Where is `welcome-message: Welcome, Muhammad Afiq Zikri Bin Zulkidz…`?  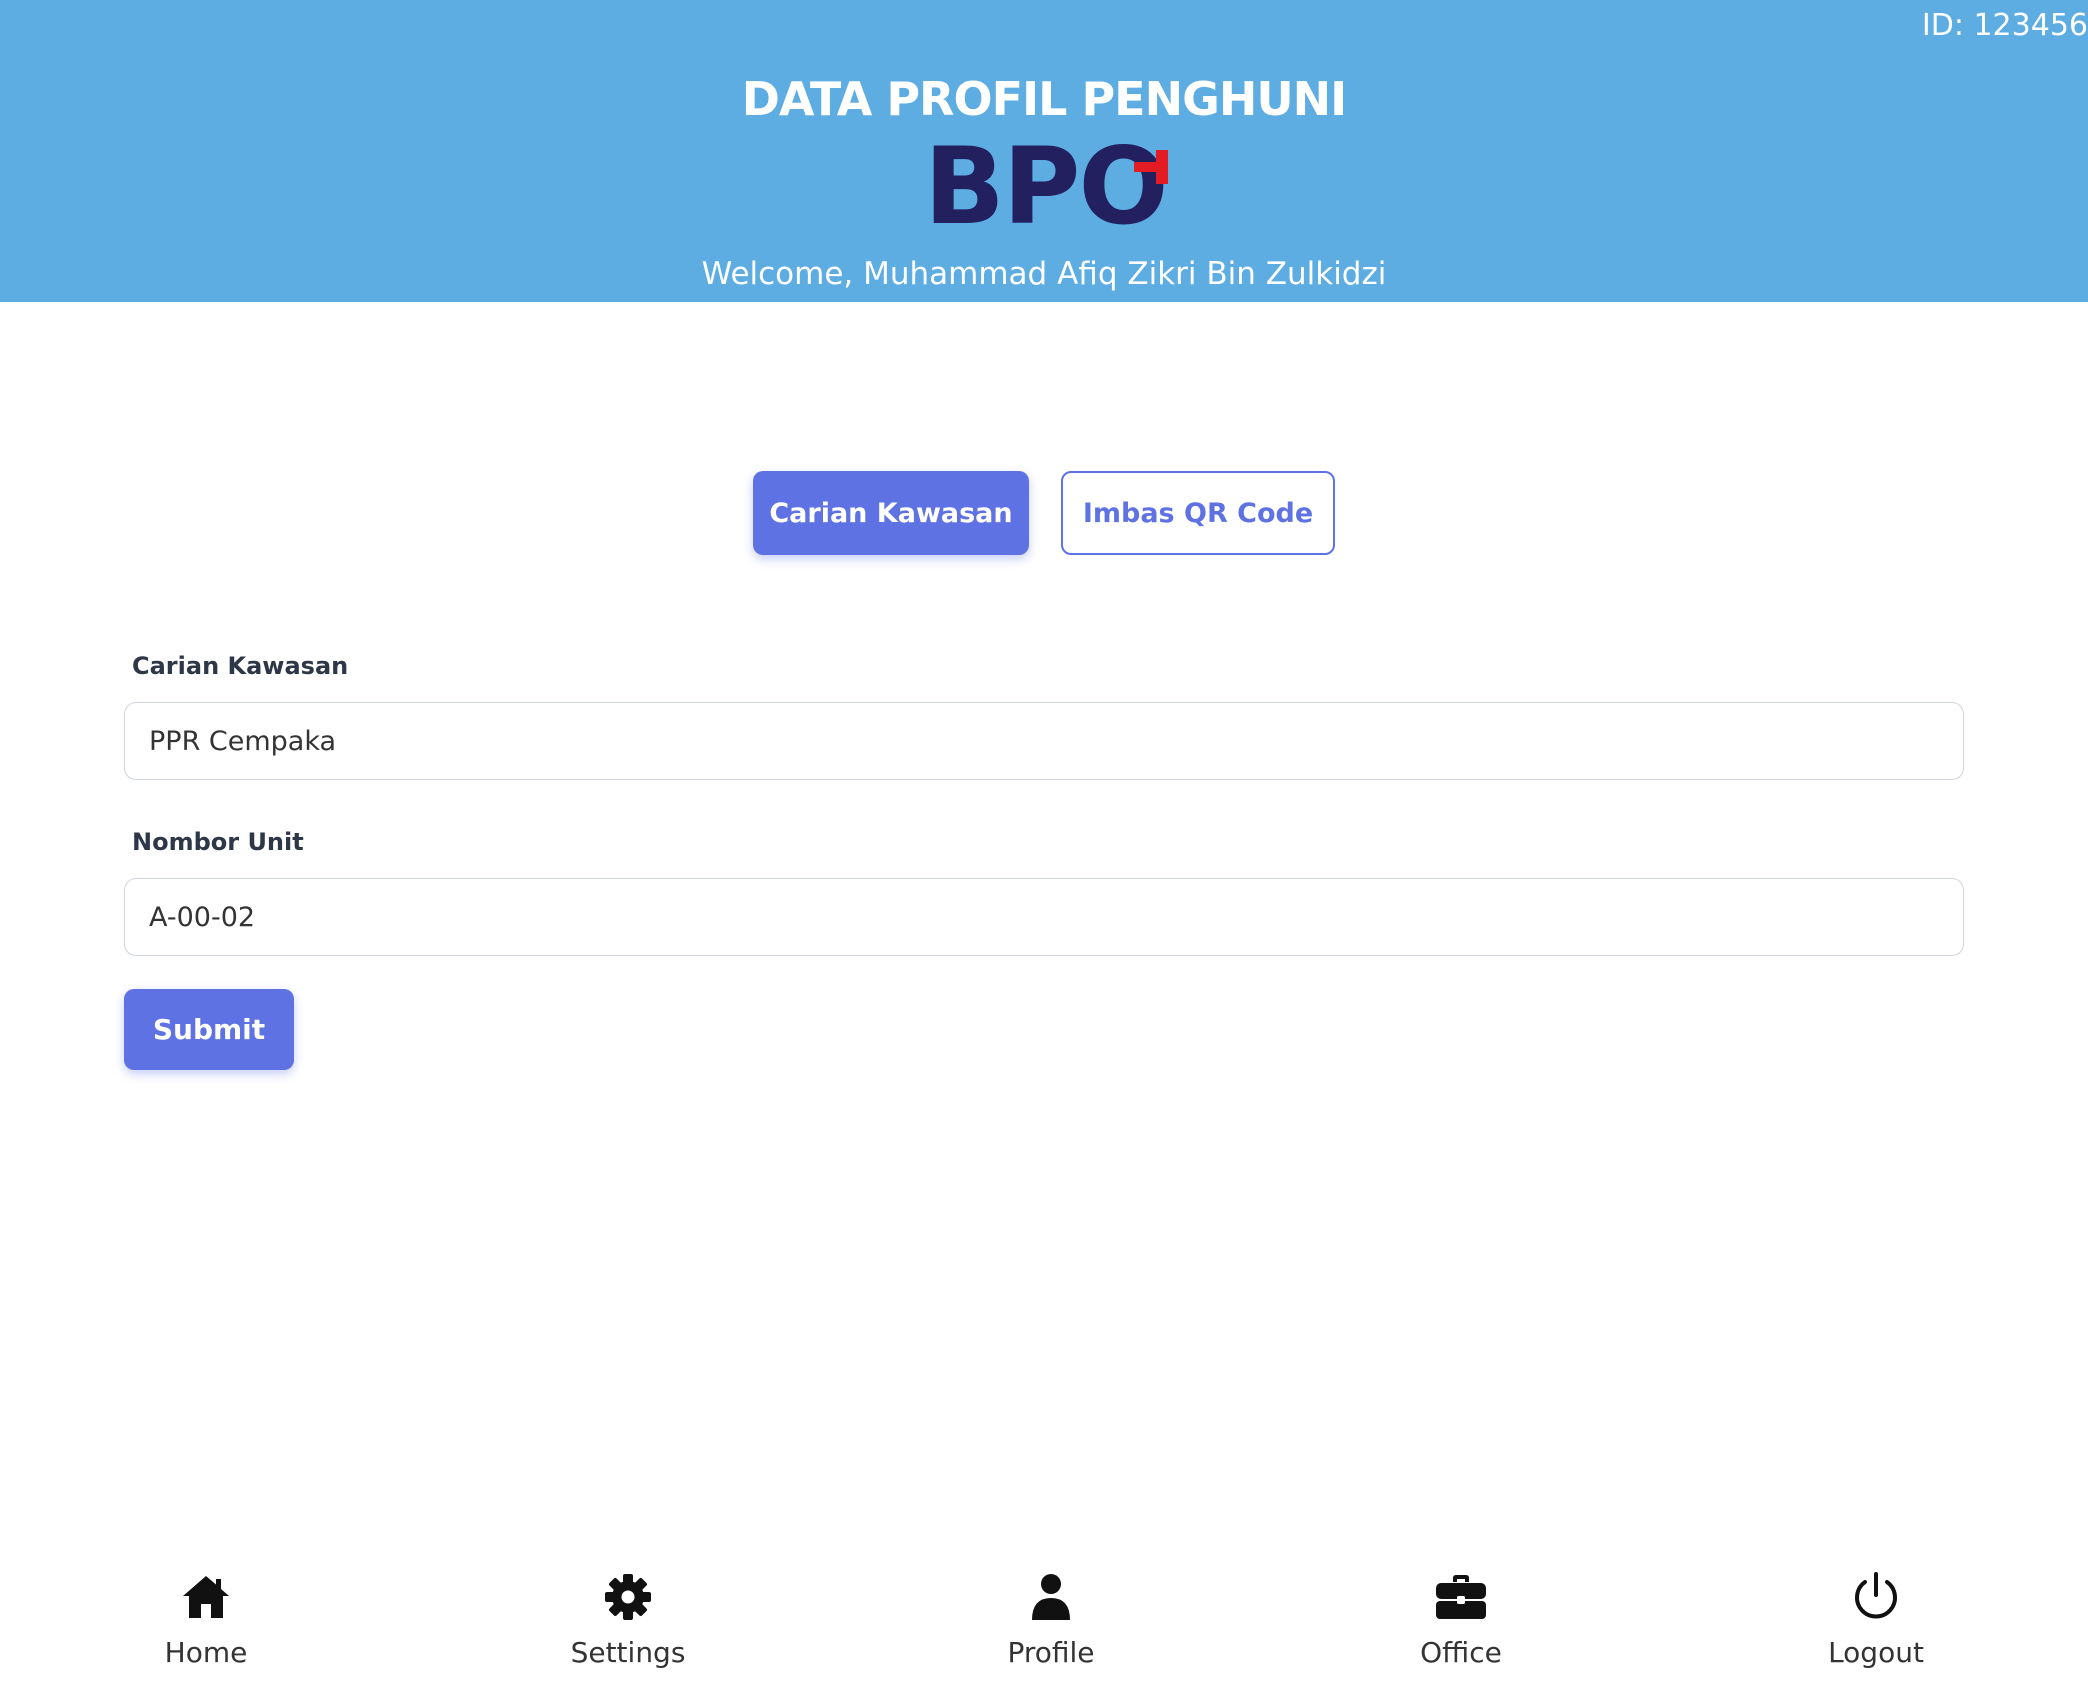
welcome-message: Welcome, Muhammad Afiq Zikri Bin Zulkidz… is located at coordinates (1044, 274).